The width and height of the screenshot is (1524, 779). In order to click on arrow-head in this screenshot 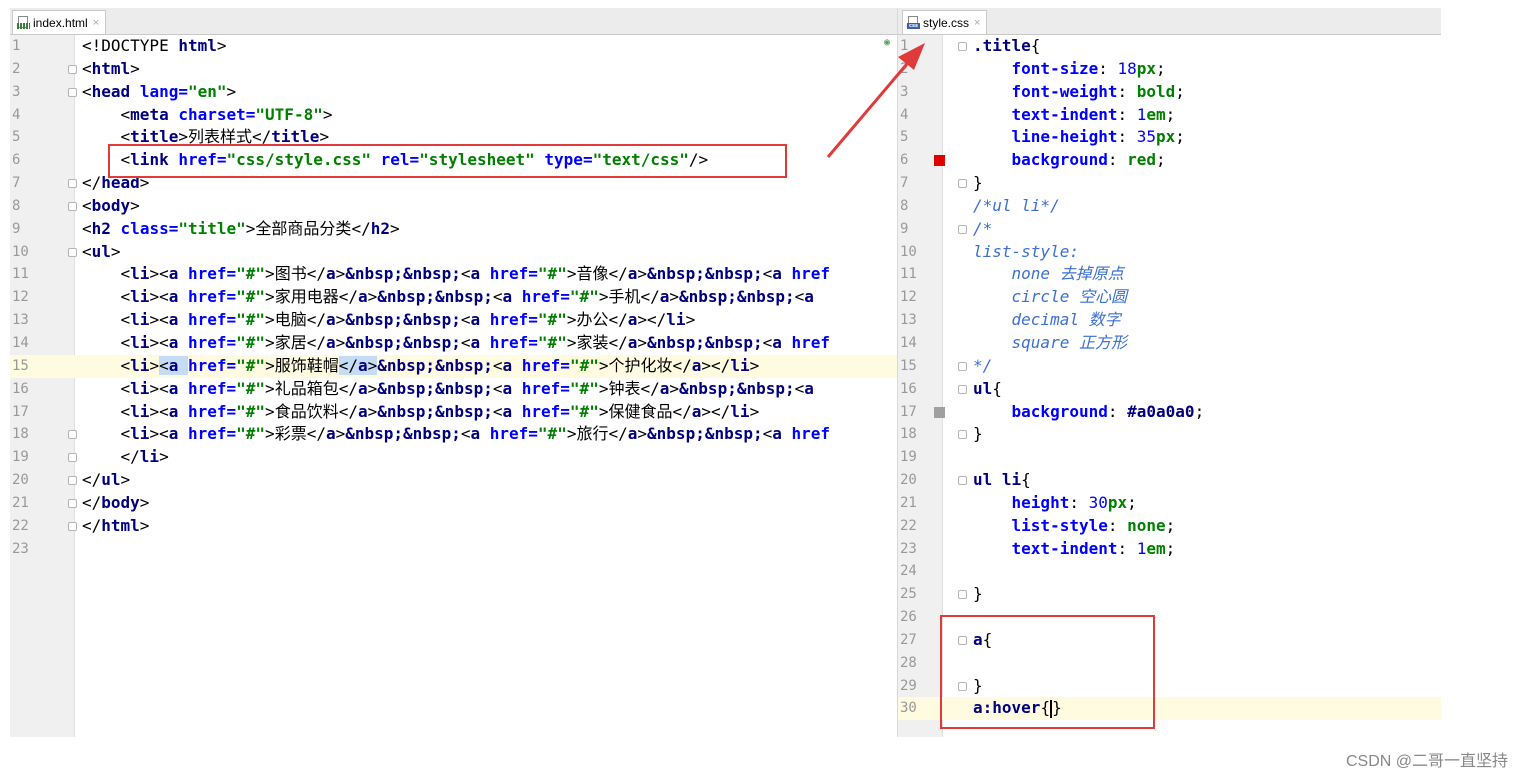, I will do `click(911, 56)`.